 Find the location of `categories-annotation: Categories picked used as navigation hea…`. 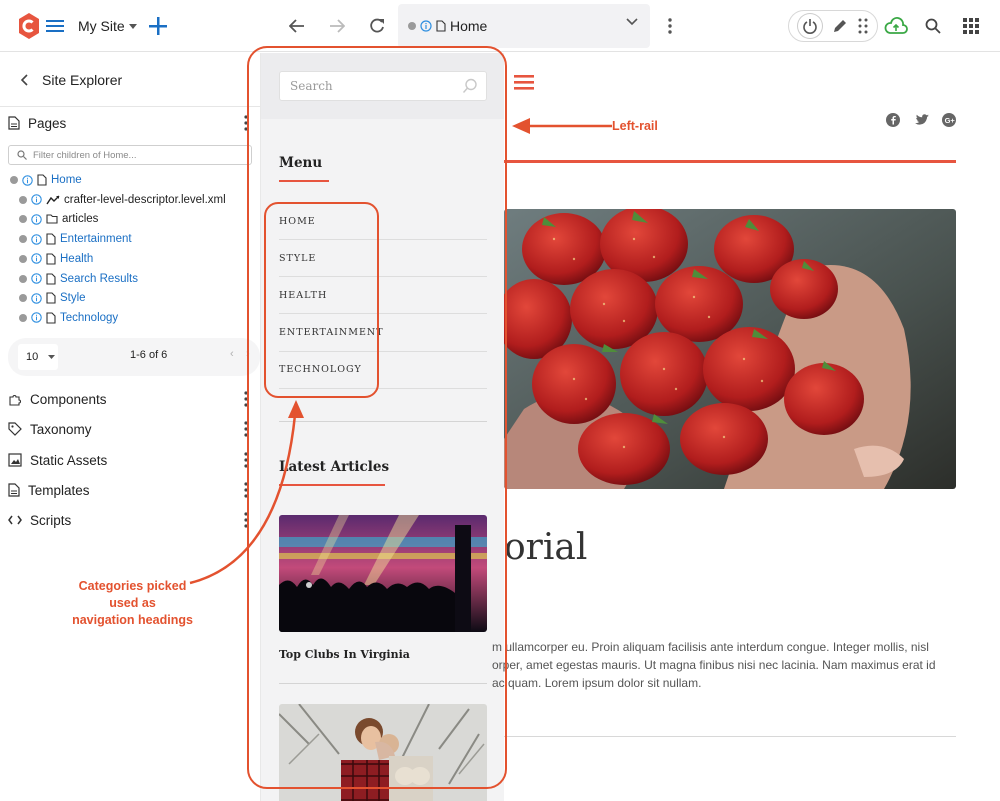

categories-annotation: Categories picked used as navigation hea… is located at coordinates (132, 603).